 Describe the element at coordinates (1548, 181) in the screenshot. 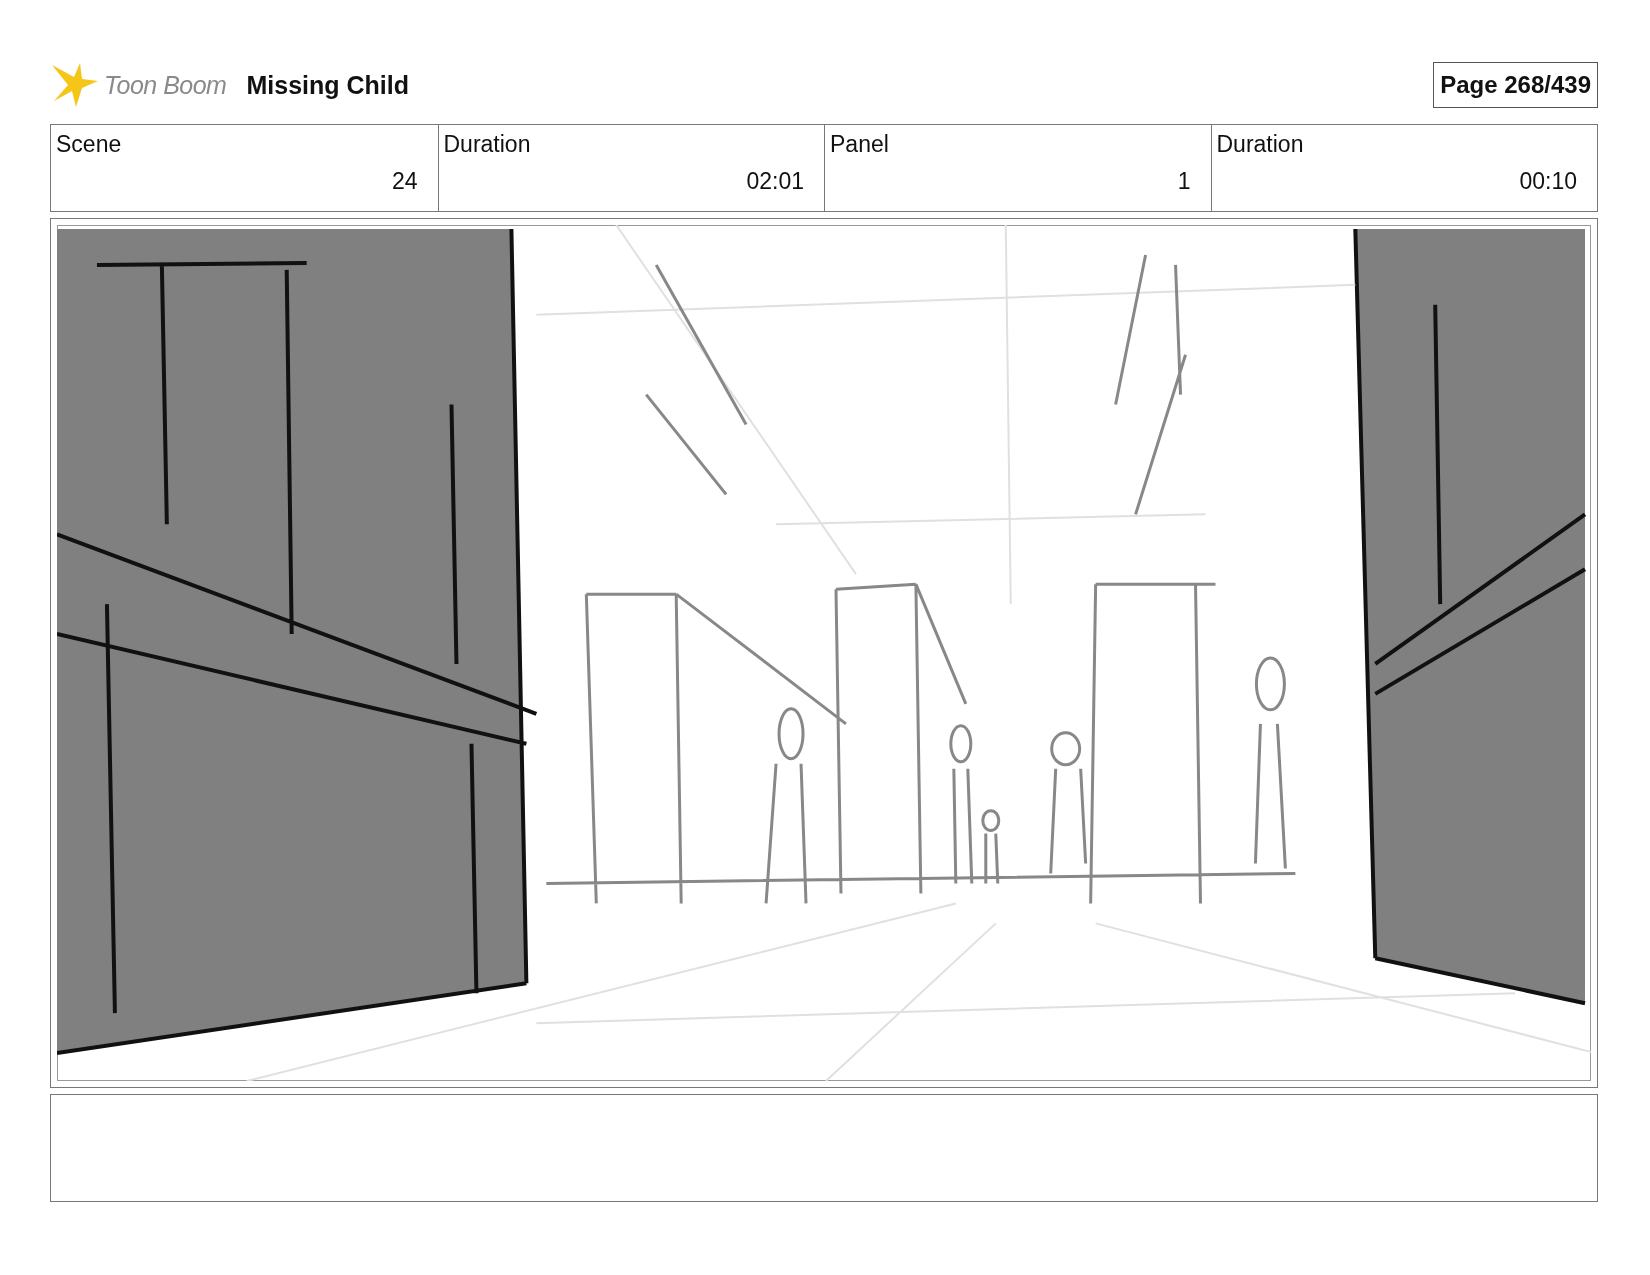

I see `field-value: 00:10` at that location.